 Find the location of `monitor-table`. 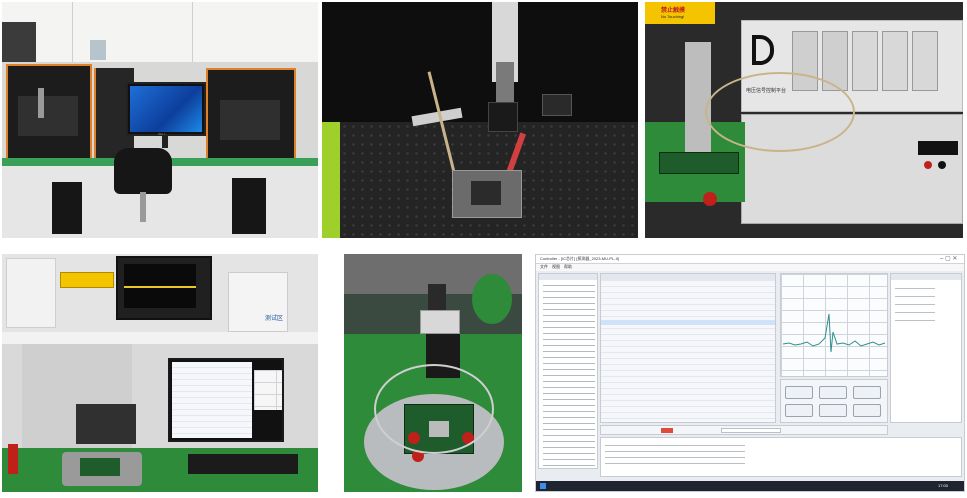

monitor-table is located at coordinates (212, 400).